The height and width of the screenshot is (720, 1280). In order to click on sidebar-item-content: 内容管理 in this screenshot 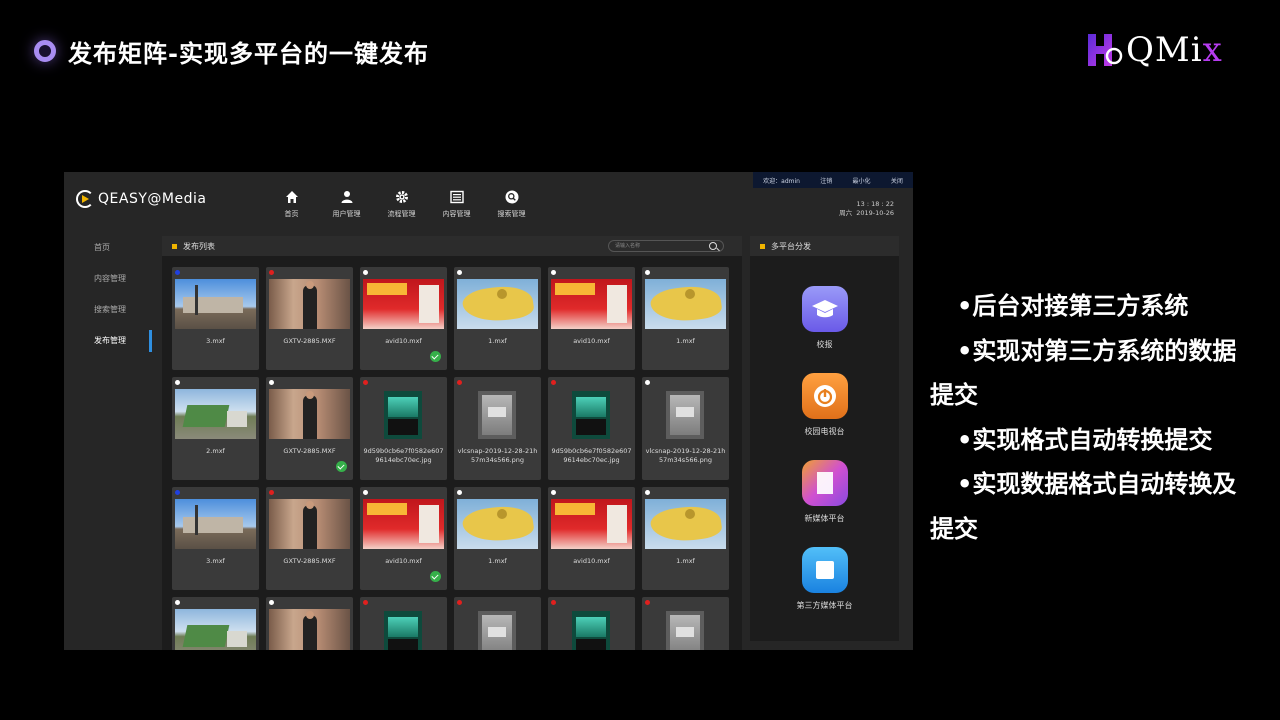, I will do `click(110, 282)`.